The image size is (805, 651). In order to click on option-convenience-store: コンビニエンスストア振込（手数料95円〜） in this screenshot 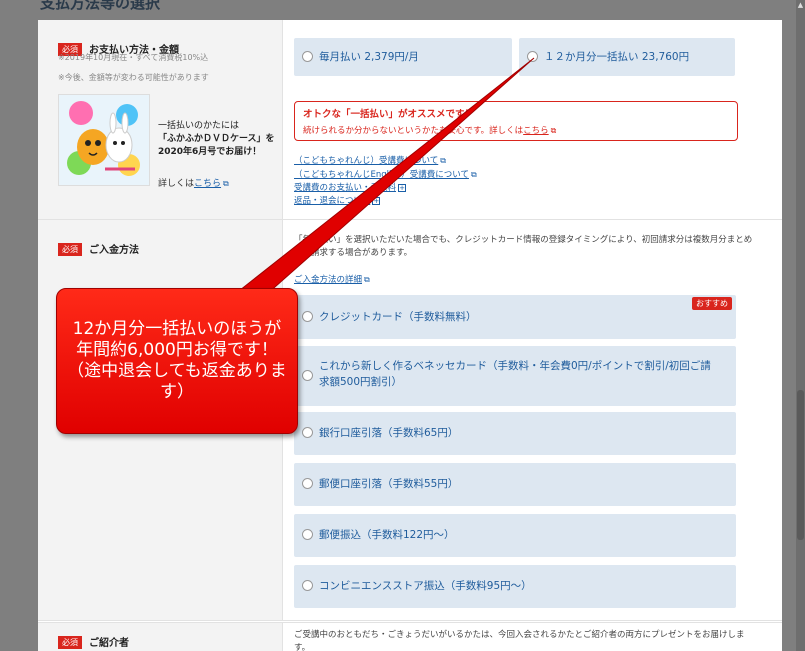, I will do `click(515, 586)`.